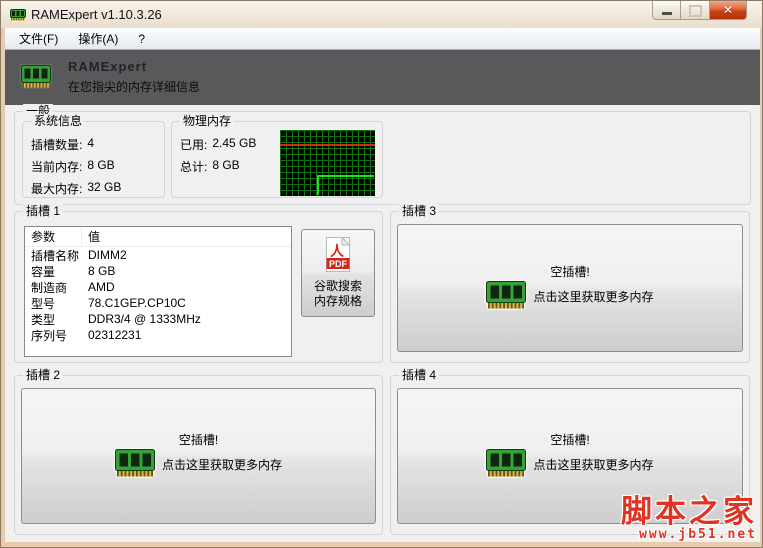 The width and height of the screenshot is (763, 548). I want to click on slot4-empty-button: 空插槽! 点击这里获取更多内存, so click(570, 456).